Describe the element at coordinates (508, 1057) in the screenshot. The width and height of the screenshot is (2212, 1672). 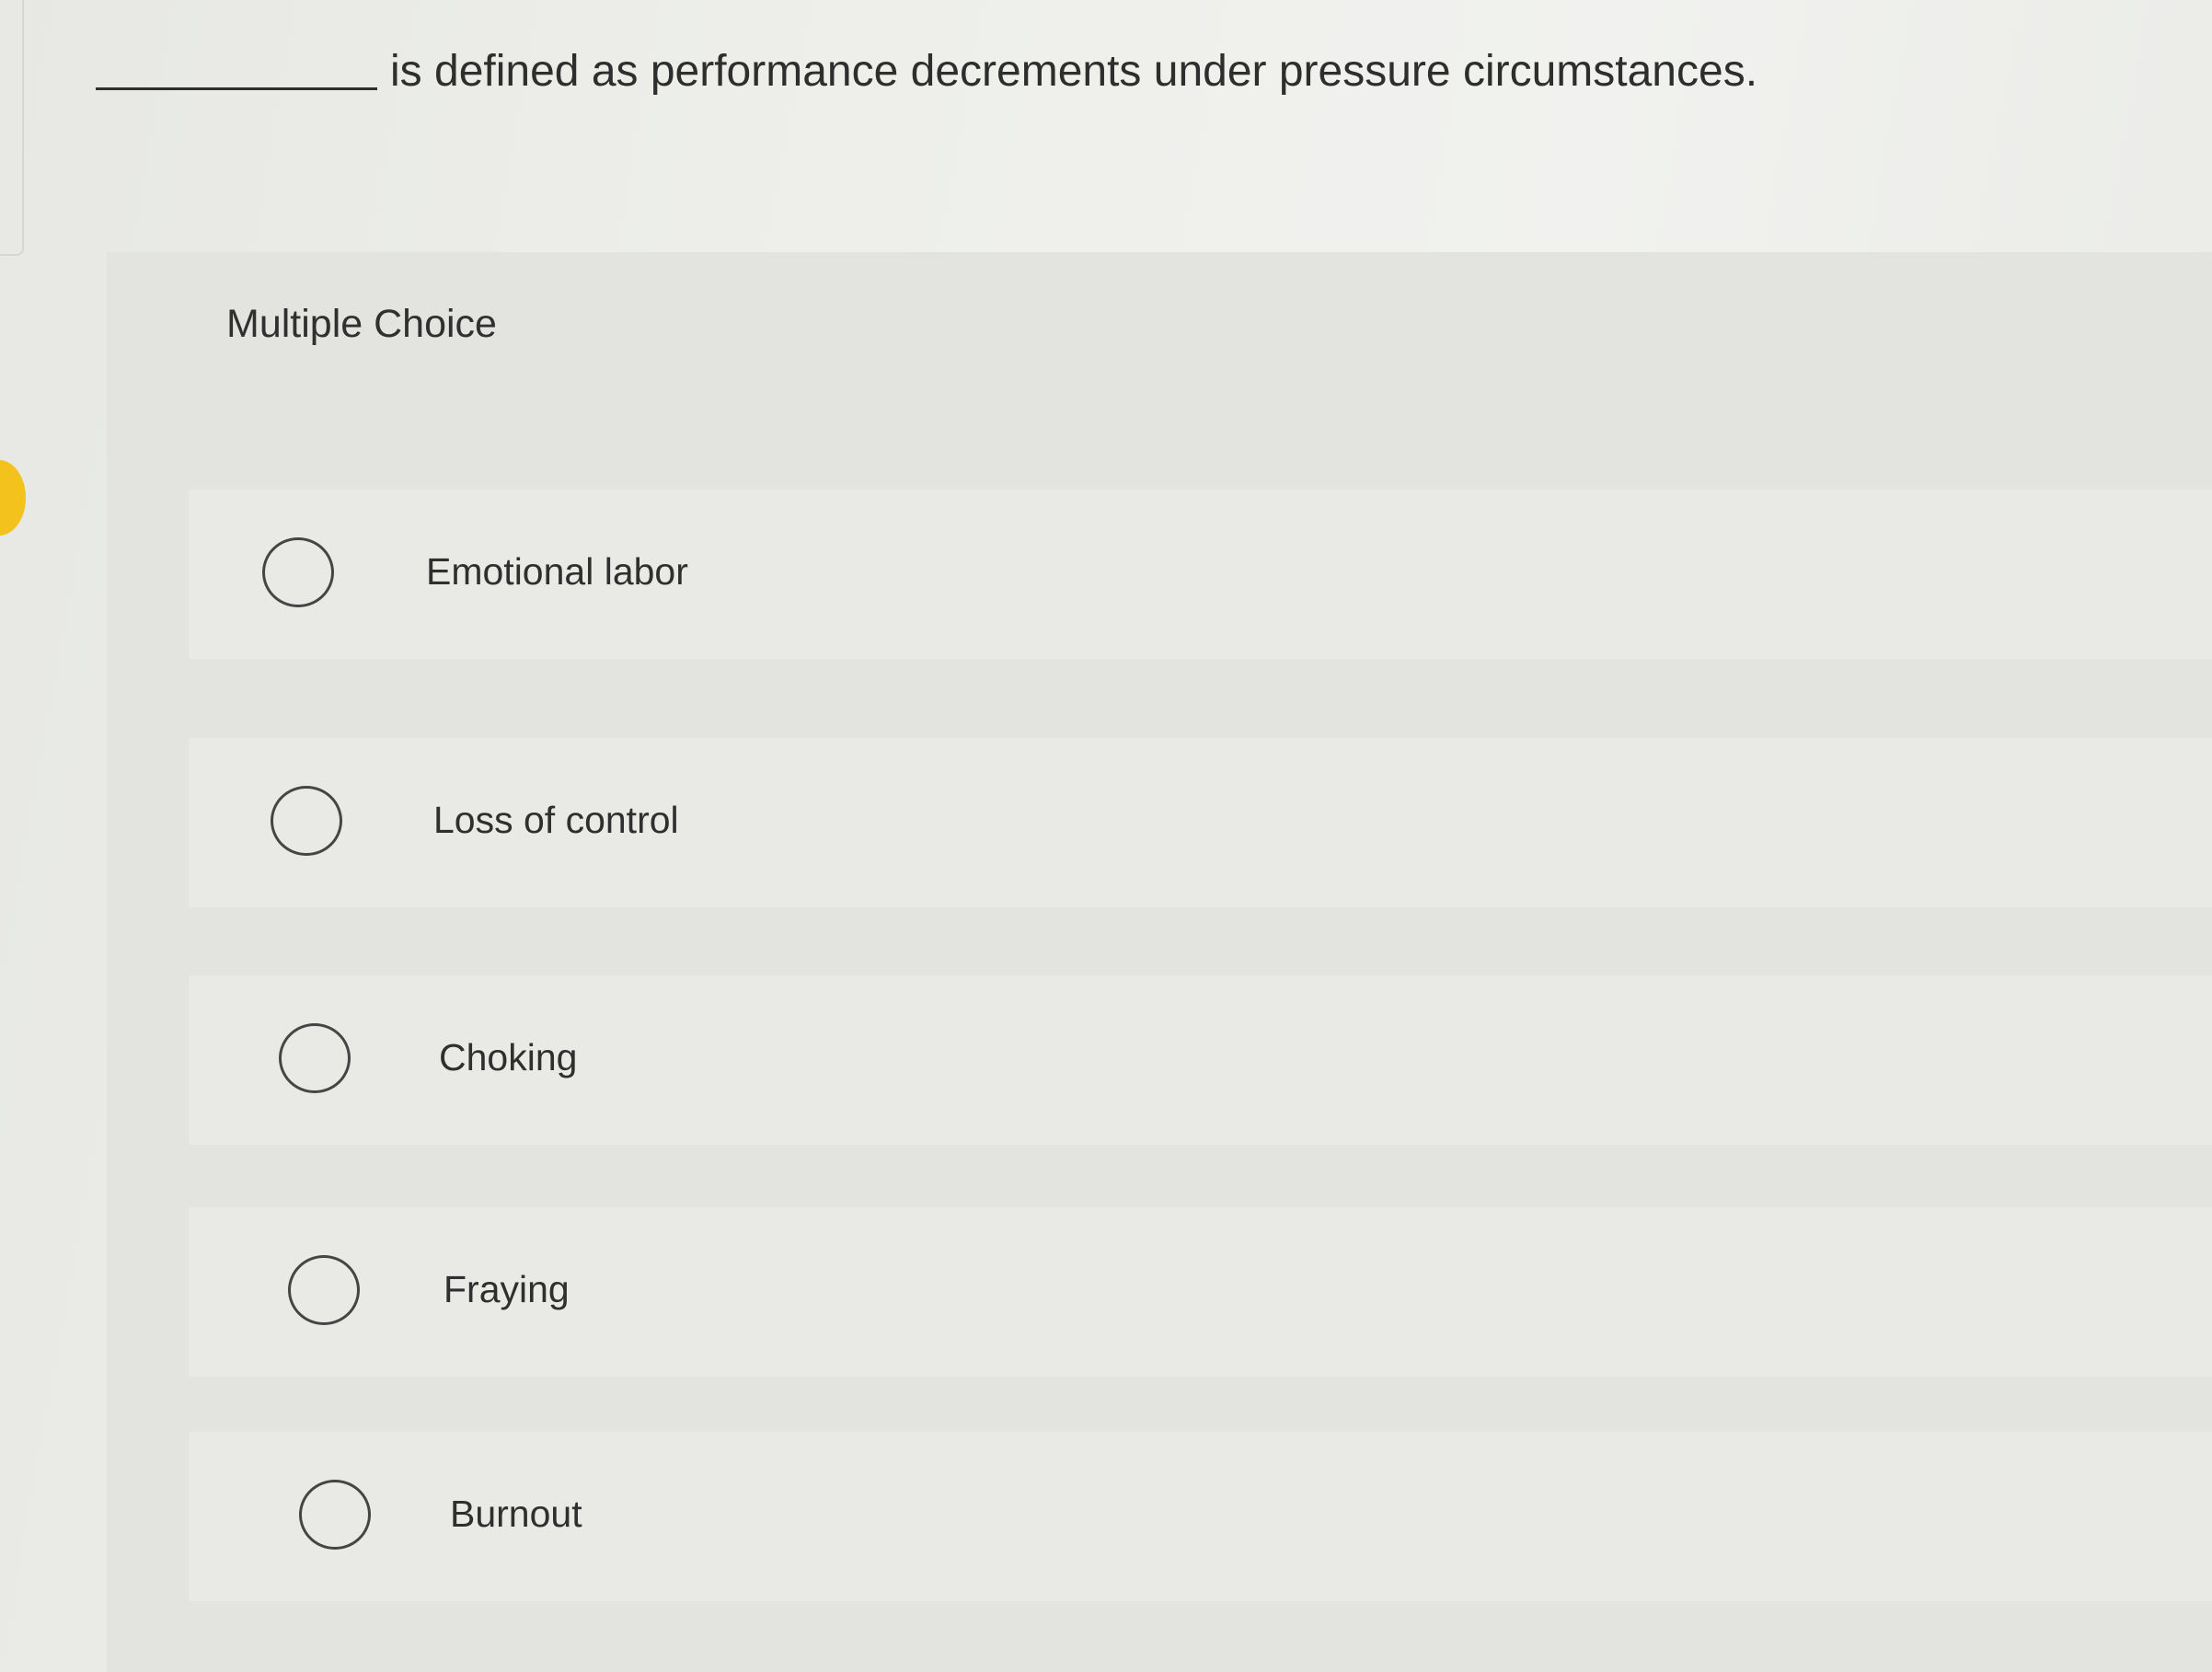
I see `option-label: Choking` at that location.